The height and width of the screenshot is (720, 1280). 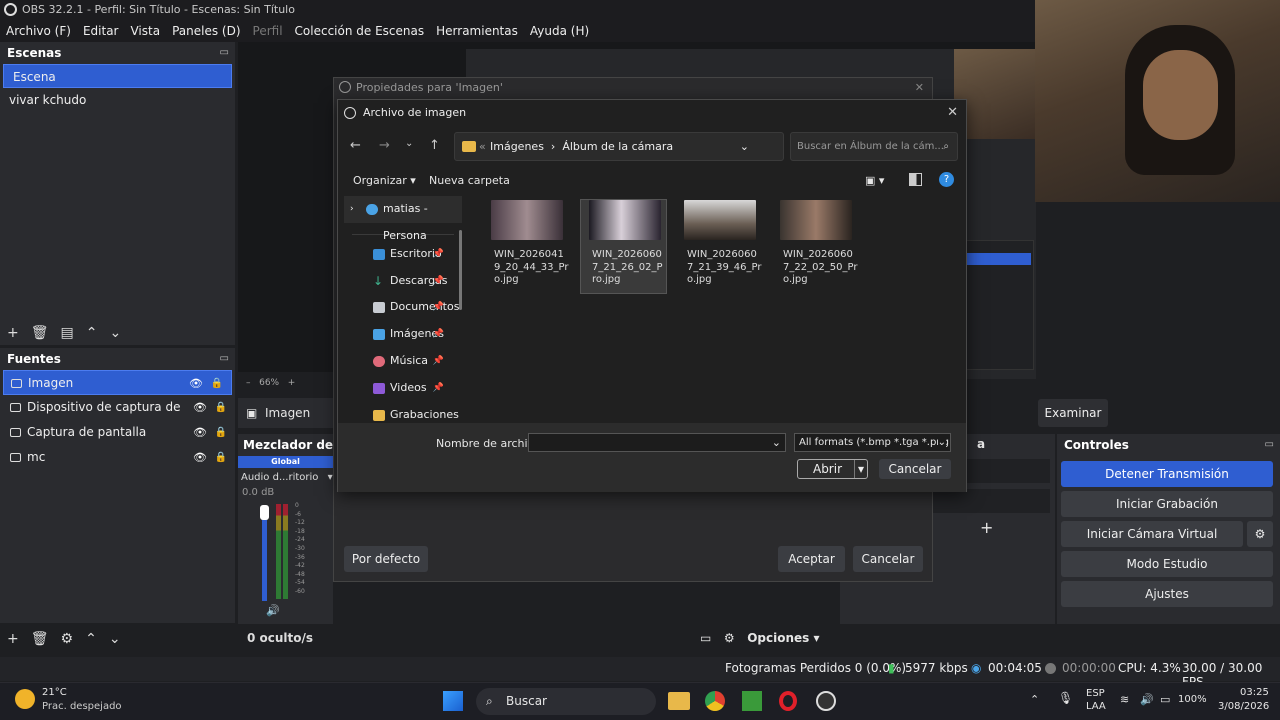 What do you see at coordinates (623, 246) in the screenshot?
I see `file-item: WIN_20260607_21_26_02_Pro.jpg` at bounding box center [623, 246].